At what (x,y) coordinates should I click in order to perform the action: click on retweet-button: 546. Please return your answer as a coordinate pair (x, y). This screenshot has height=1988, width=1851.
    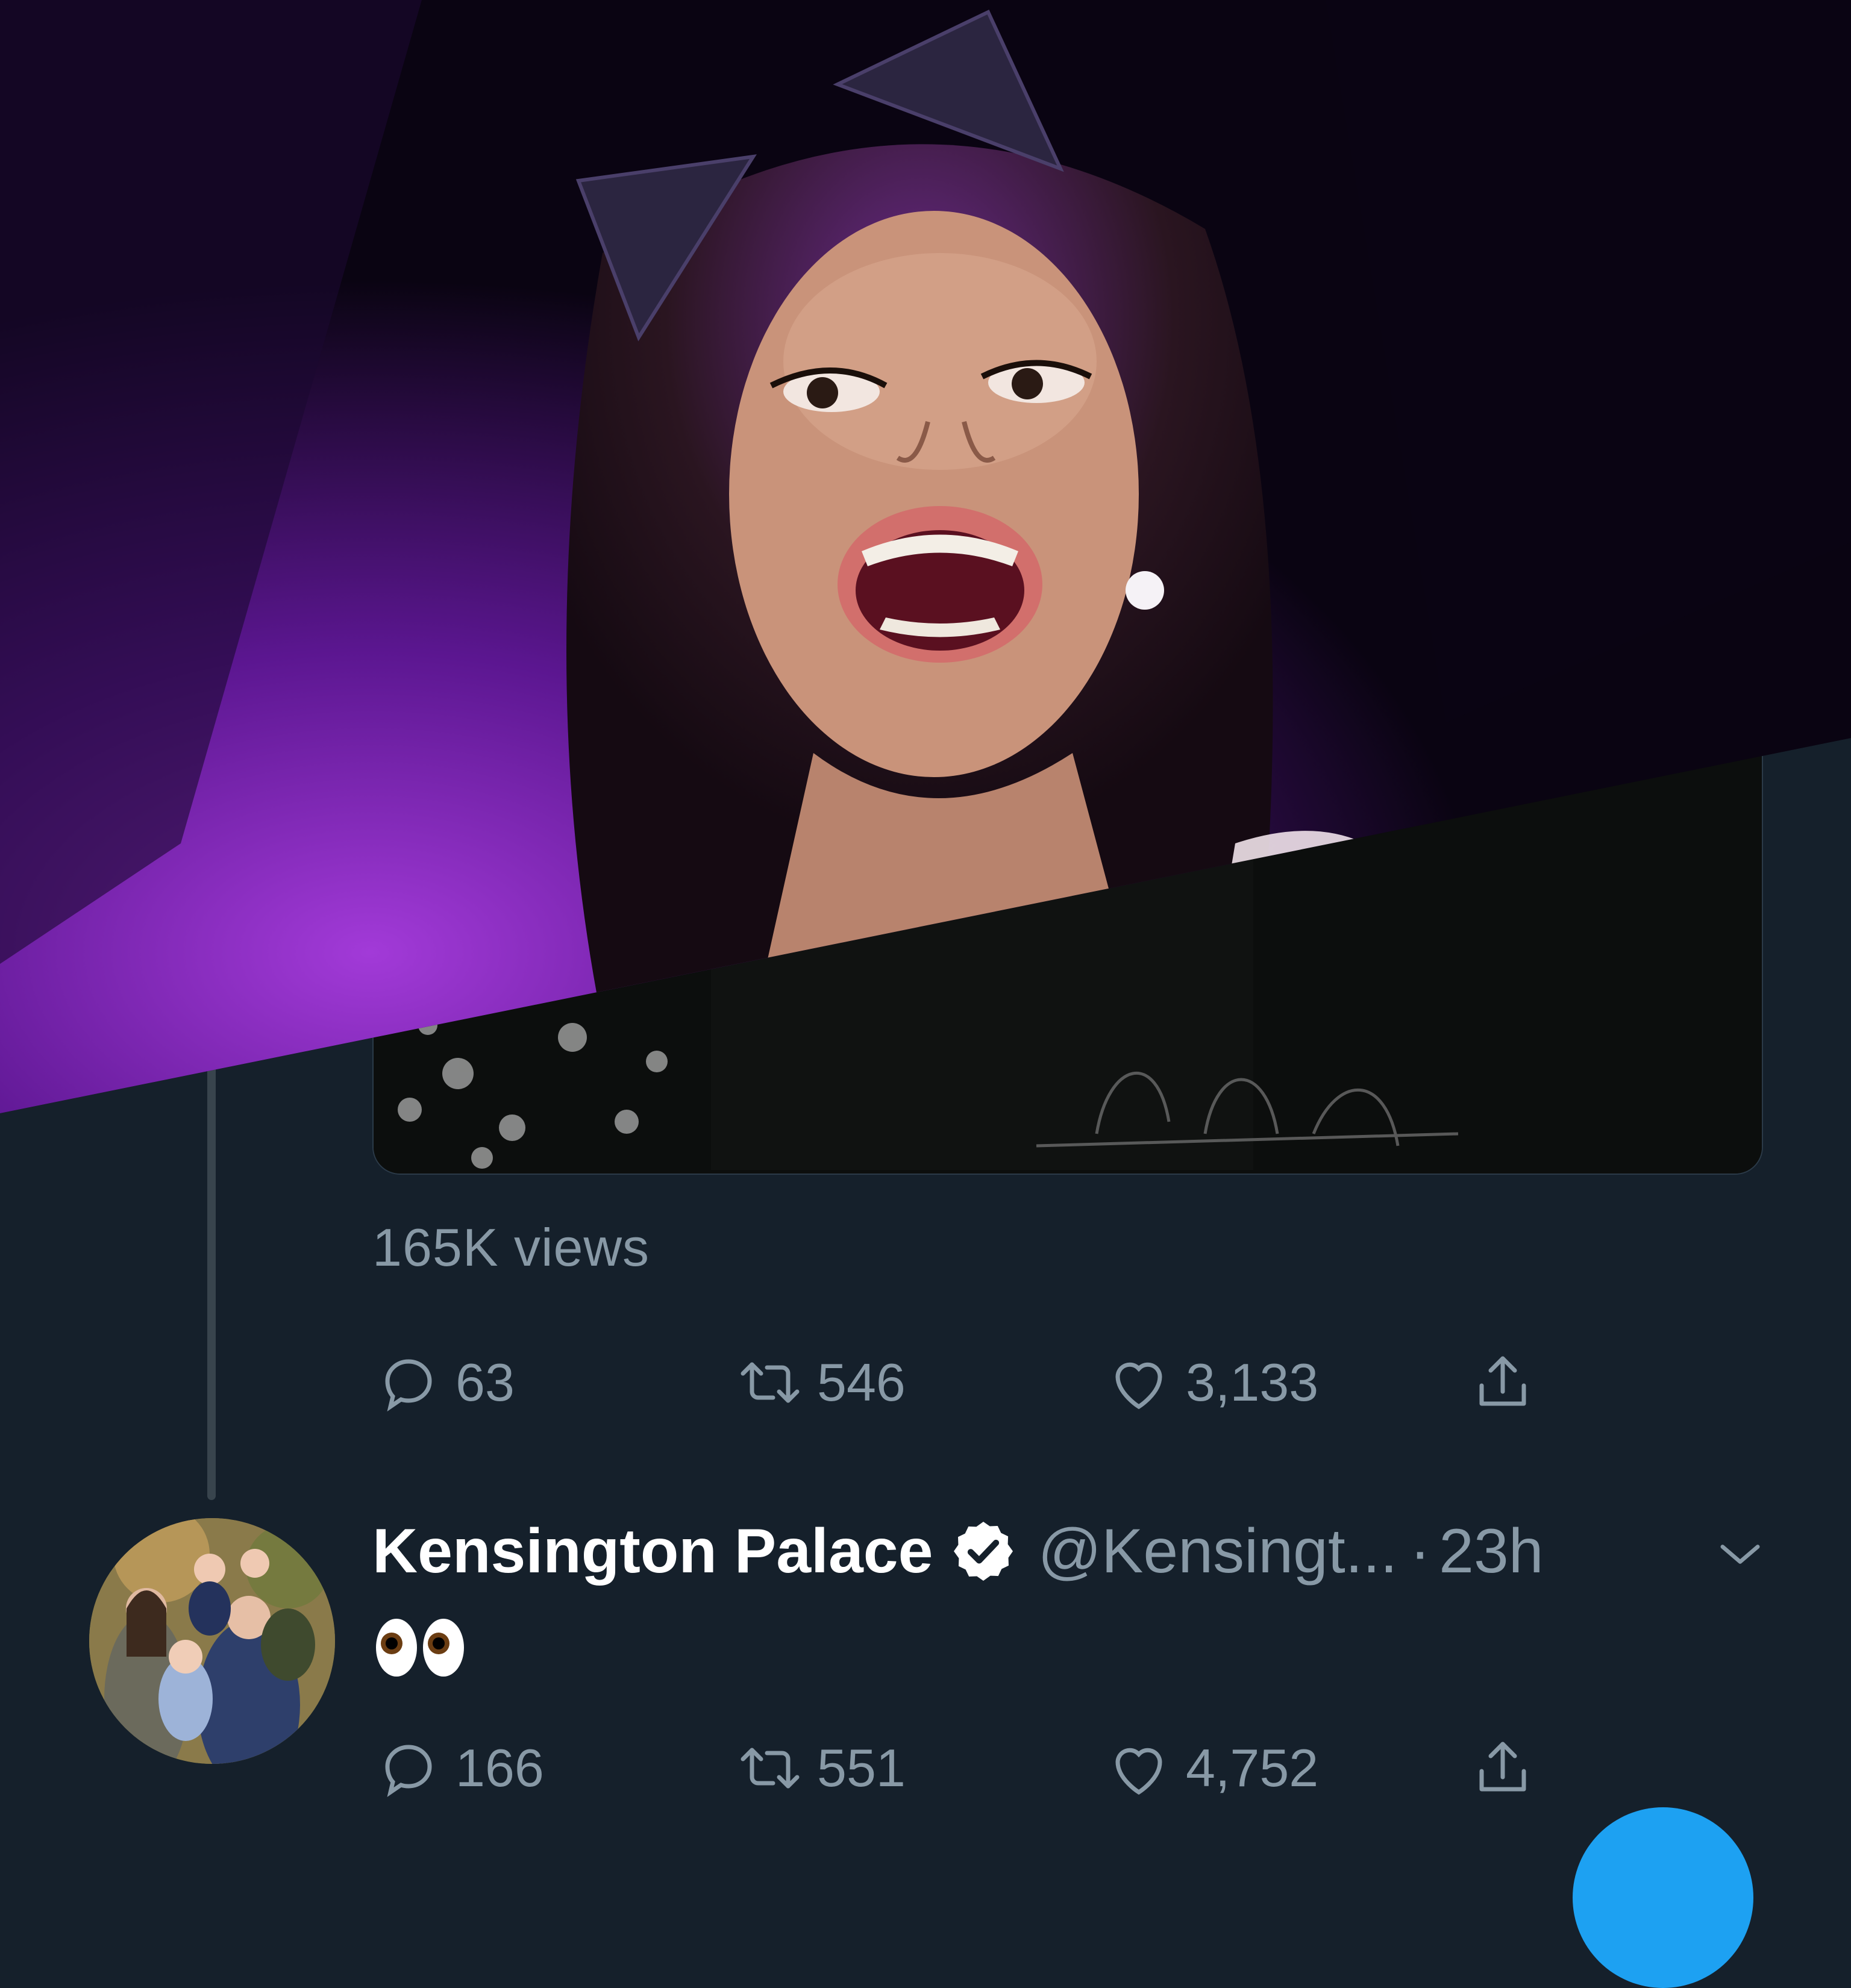
    Looking at the image, I should click on (820, 1383).